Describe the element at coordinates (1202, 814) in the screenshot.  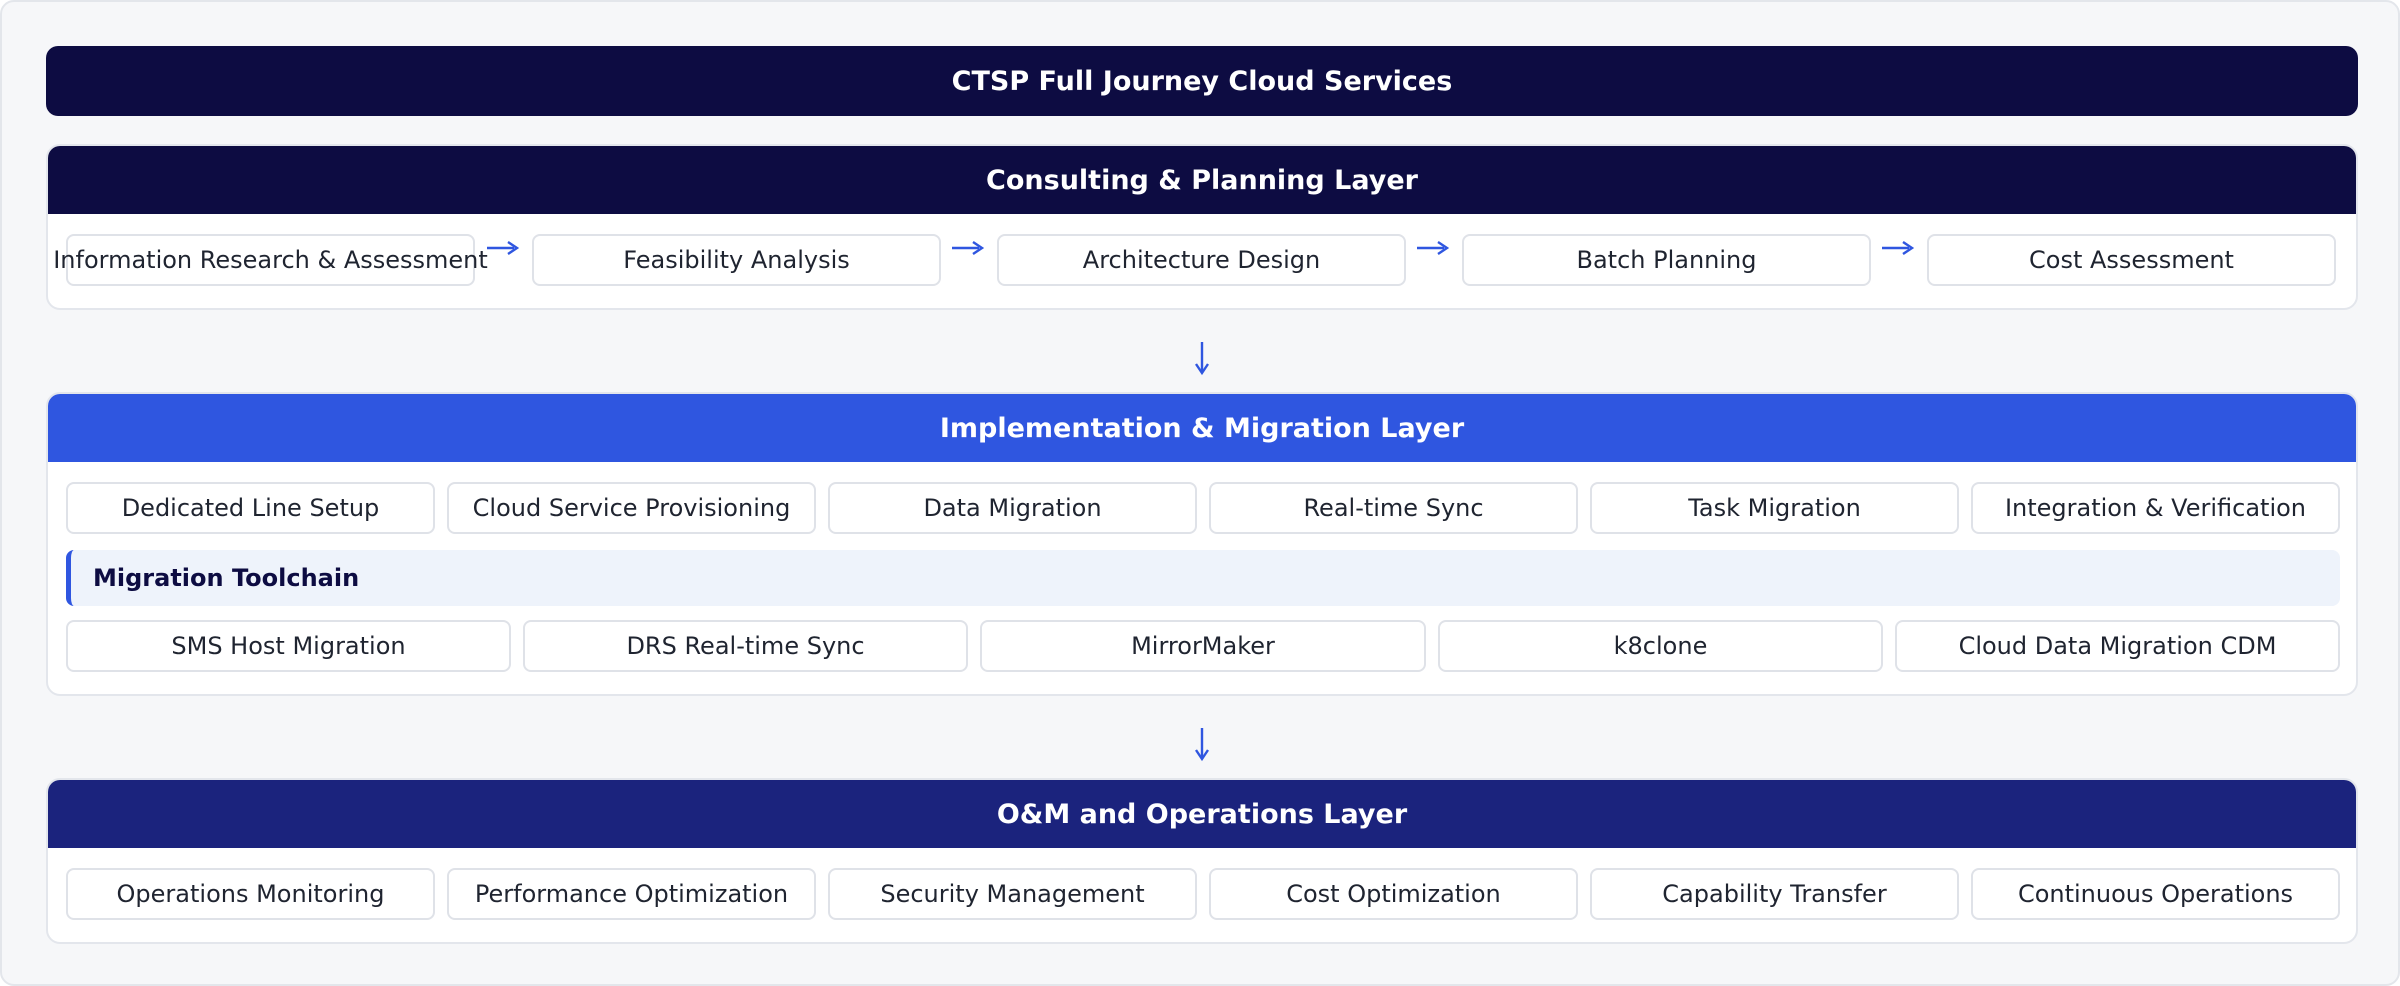
I see `operations-layer-header: O&M and Operations Layer` at that location.